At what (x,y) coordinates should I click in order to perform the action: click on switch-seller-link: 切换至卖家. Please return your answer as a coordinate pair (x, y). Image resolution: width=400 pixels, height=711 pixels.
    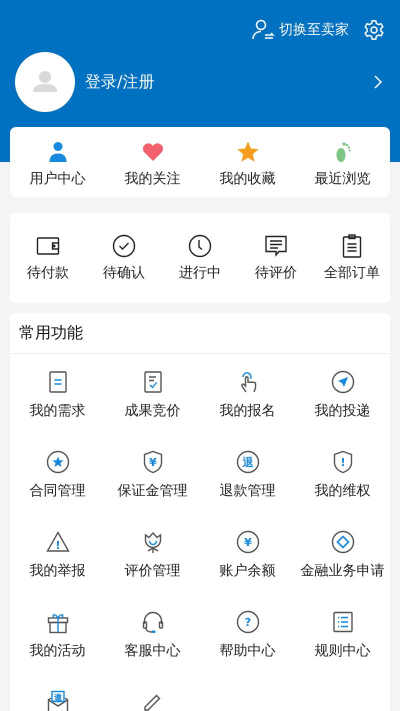
    Looking at the image, I should click on (314, 30).